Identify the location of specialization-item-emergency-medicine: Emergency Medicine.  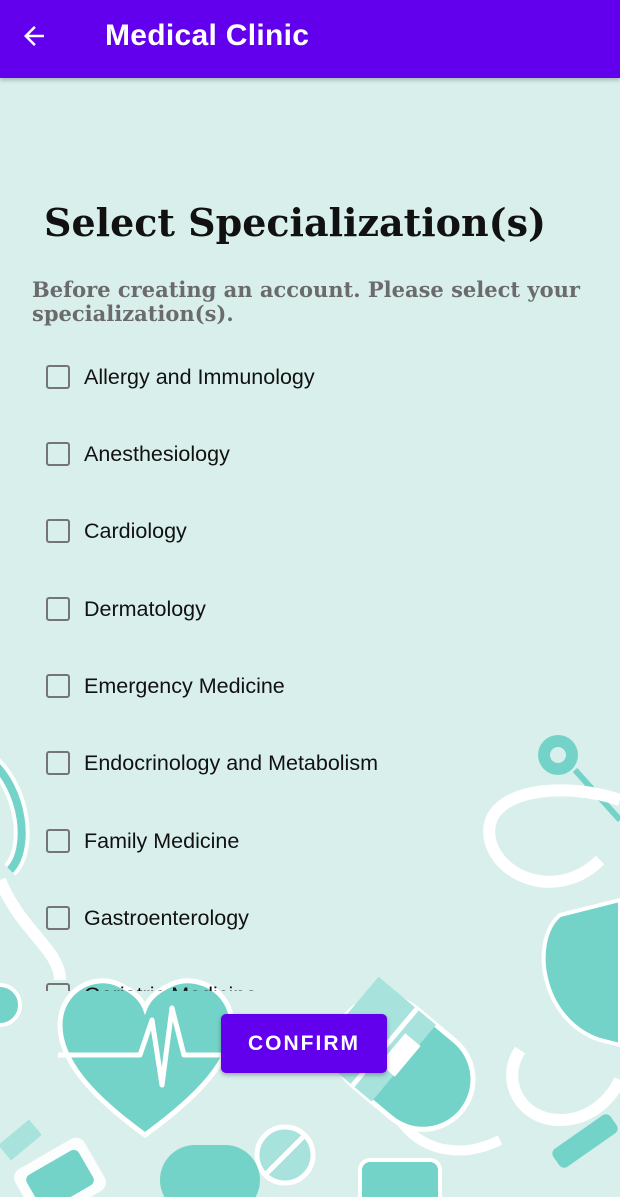
(165, 686).